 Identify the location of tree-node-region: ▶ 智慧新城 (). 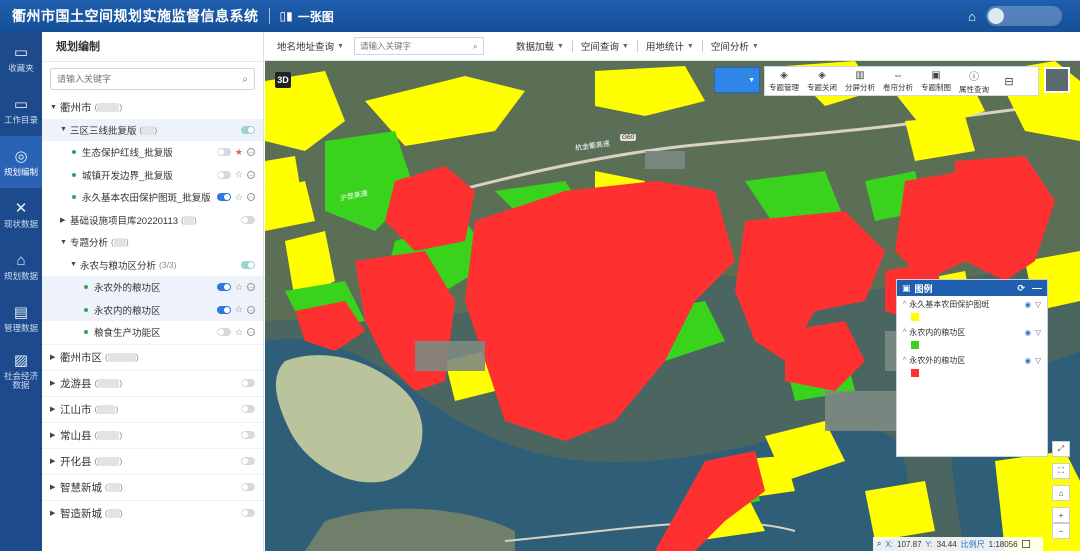
(152, 486).